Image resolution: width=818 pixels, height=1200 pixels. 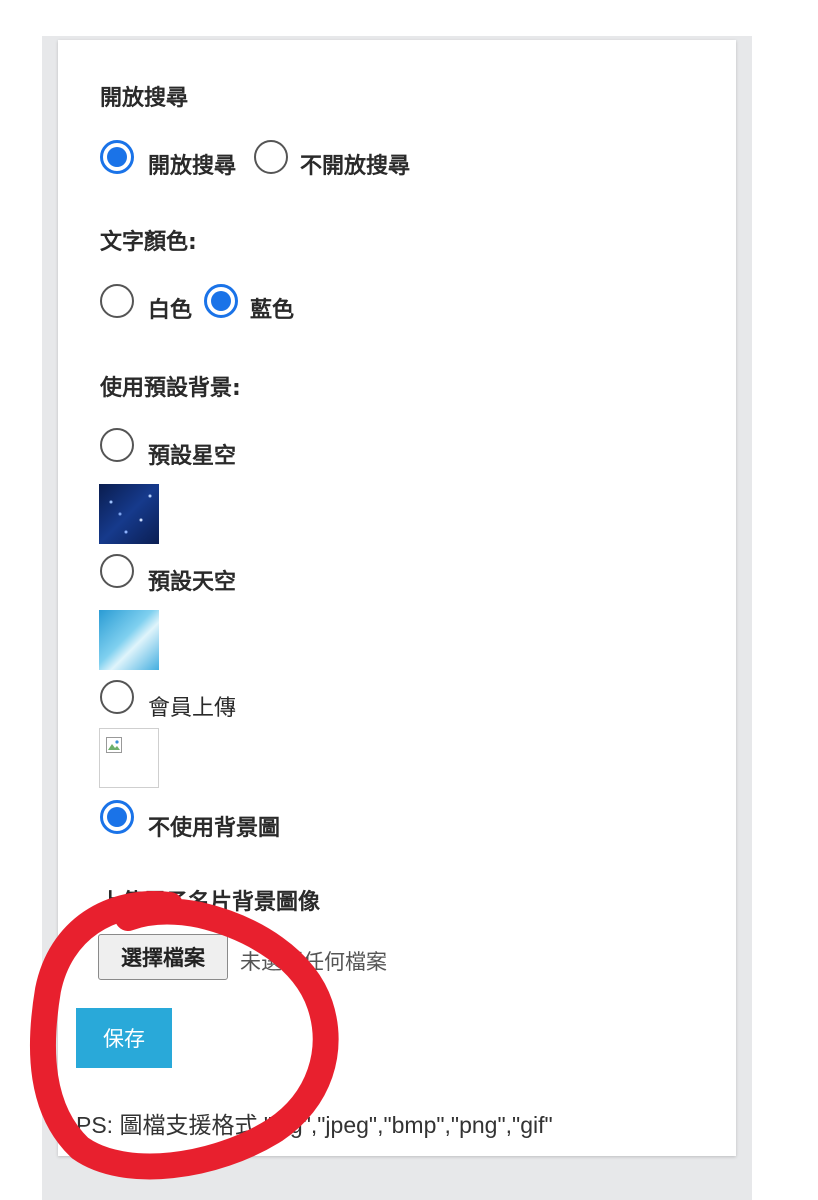 I want to click on radio-bg-none-label: 不使用背景圖, so click(x=214, y=828).